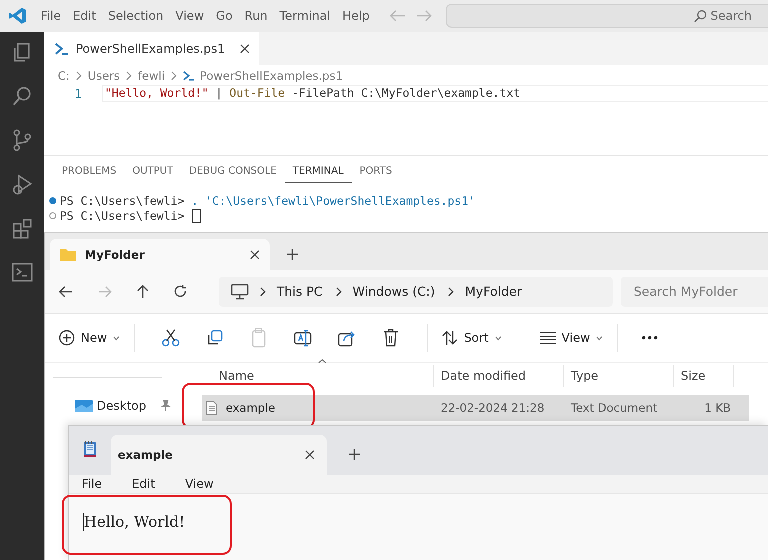 Image resolution: width=768 pixels, height=560 pixels. I want to click on type-cell: Text Document, so click(614, 408).